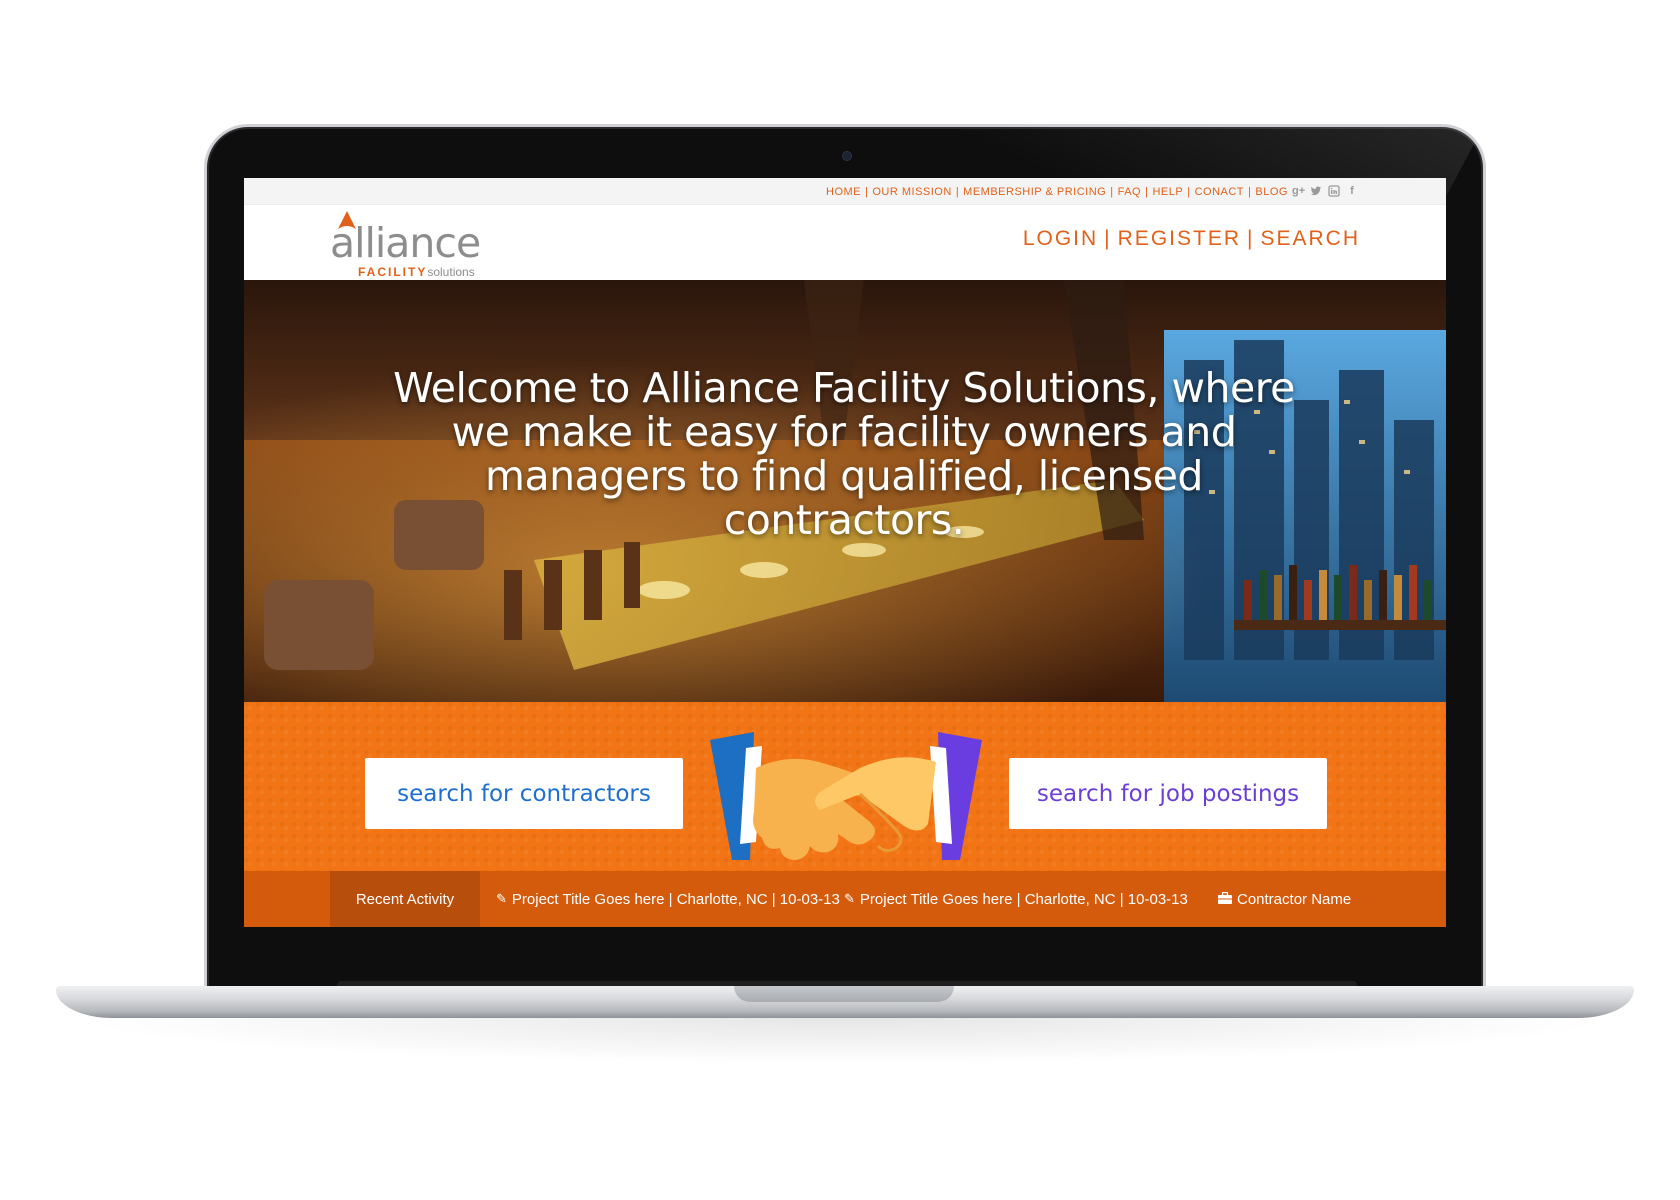  Describe the element at coordinates (1225, 899) in the screenshot. I see `briefcase-icon` at that location.